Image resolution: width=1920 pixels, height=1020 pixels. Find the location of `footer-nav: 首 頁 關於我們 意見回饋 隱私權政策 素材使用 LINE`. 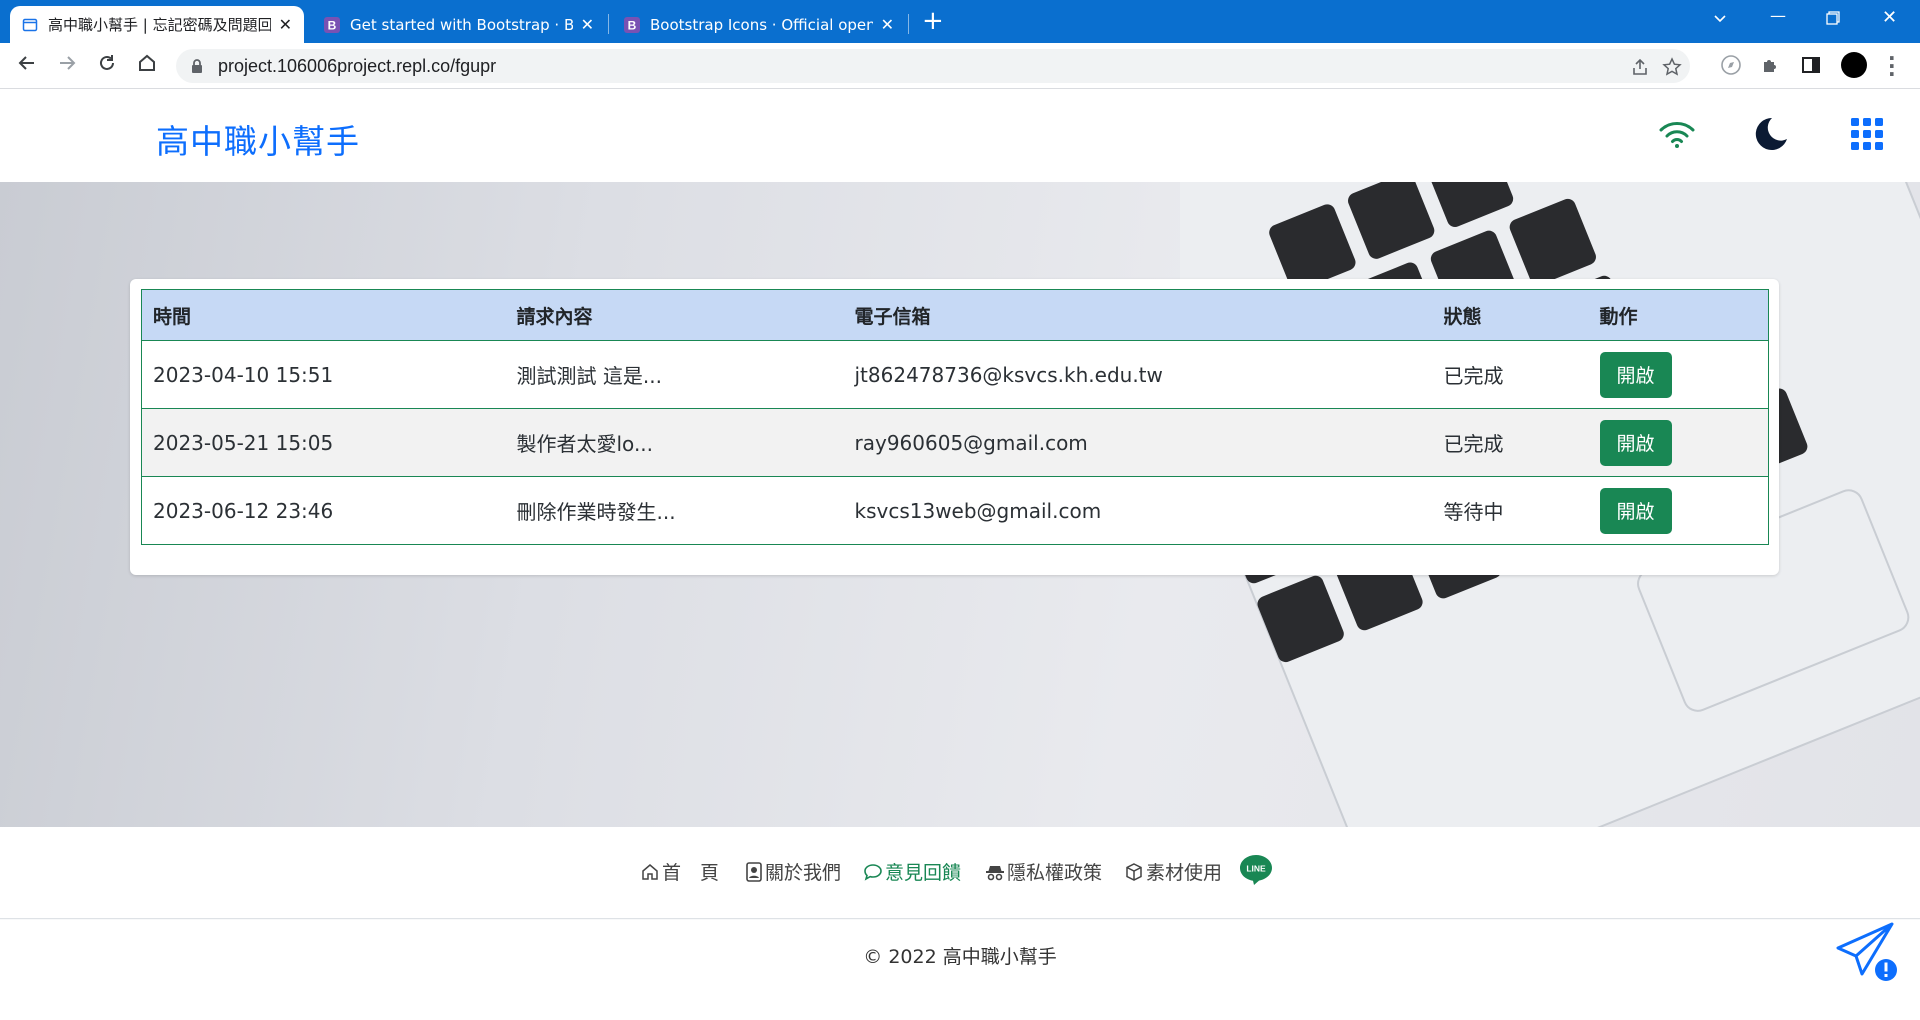

footer-nav: 首 頁 關於我們 意見回饋 隱私權政策 素材使用 LINE is located at coordinates (960, 873).